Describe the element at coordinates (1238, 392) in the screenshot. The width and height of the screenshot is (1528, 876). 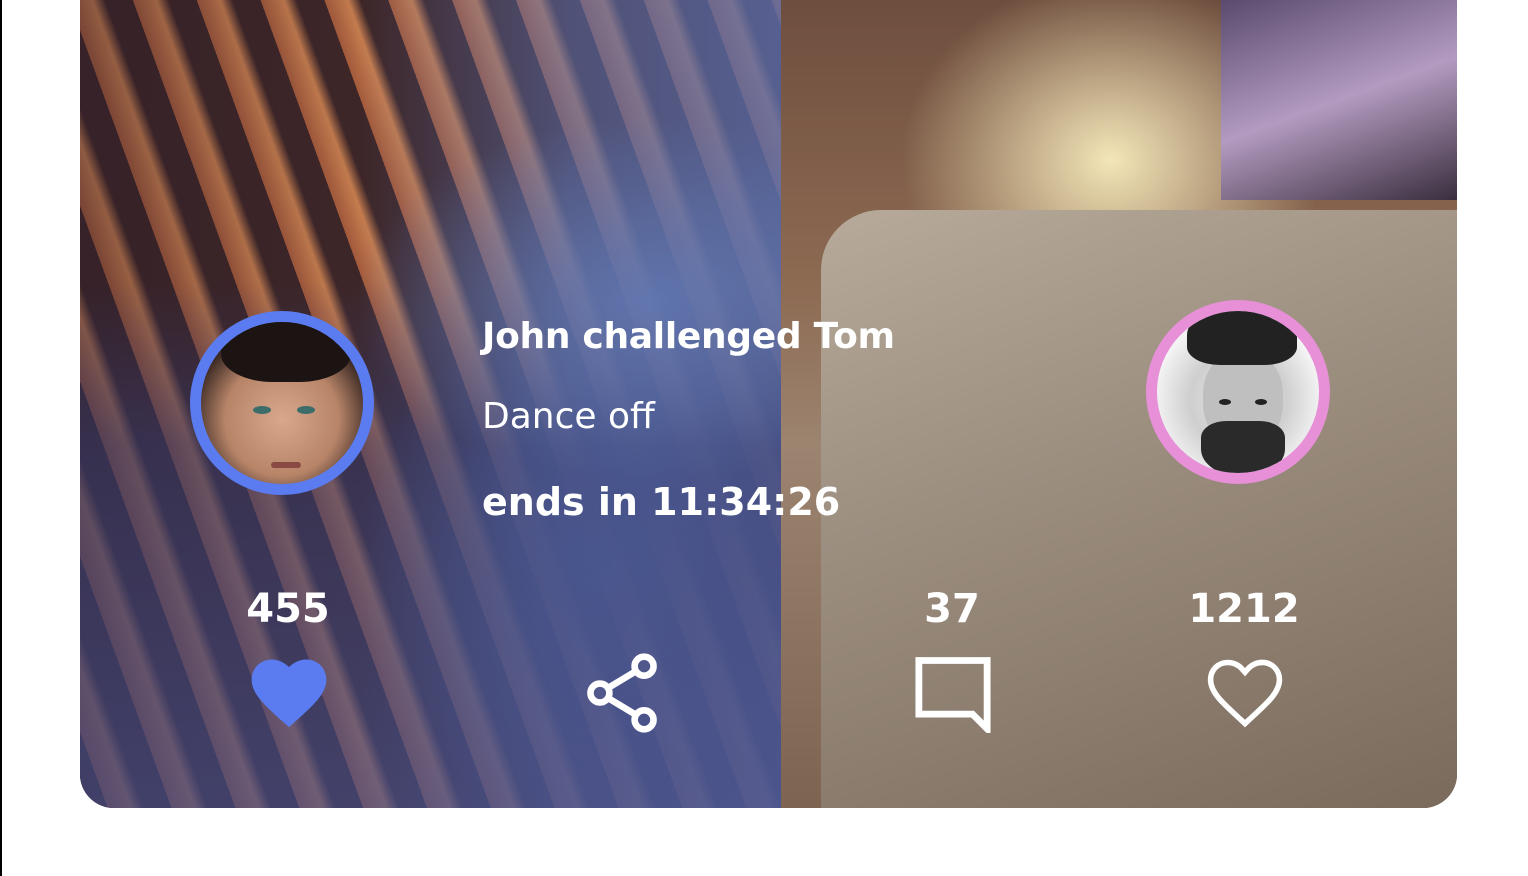
I see `opponent-avatar` at that location.